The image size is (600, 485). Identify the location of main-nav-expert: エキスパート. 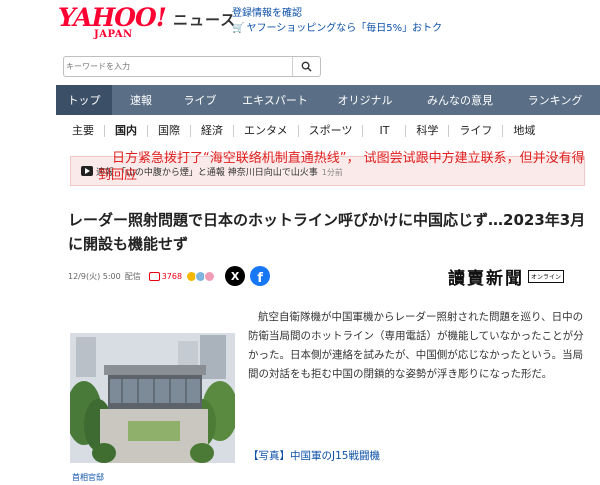
(275, 100).